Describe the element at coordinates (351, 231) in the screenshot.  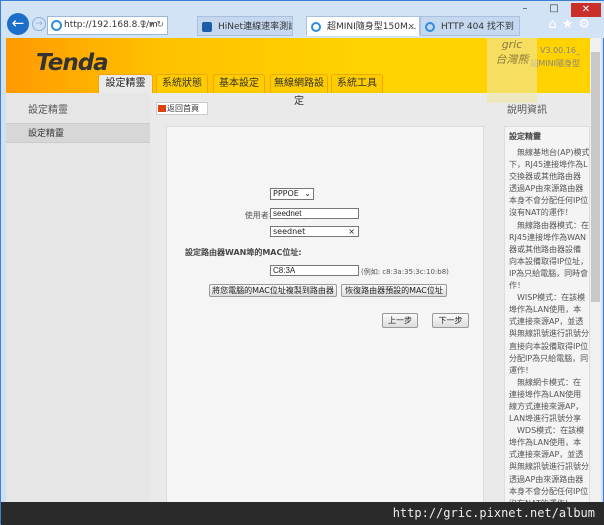
I see `clear-icon: ×` at that location.